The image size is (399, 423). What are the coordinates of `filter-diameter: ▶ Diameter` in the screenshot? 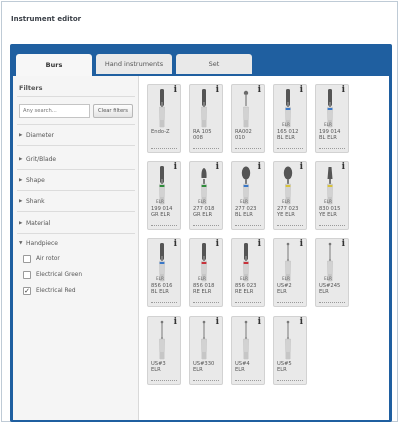 It's located at (77, 135).